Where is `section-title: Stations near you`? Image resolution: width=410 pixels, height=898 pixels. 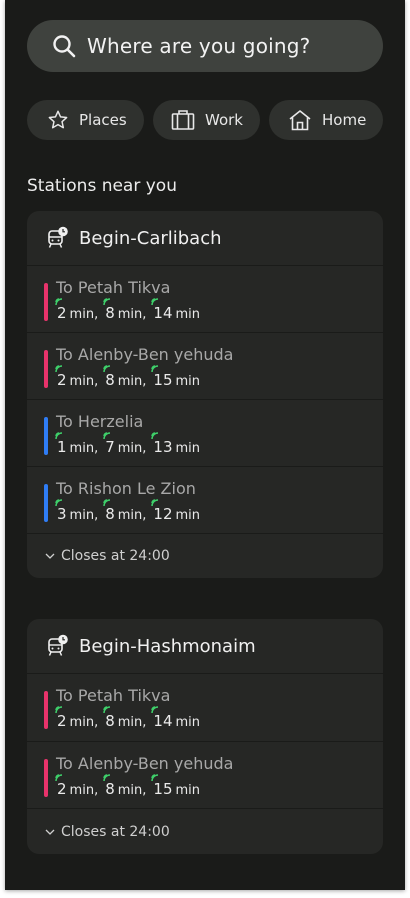
section-title: Stations near you is located at coordinates (102, 186).